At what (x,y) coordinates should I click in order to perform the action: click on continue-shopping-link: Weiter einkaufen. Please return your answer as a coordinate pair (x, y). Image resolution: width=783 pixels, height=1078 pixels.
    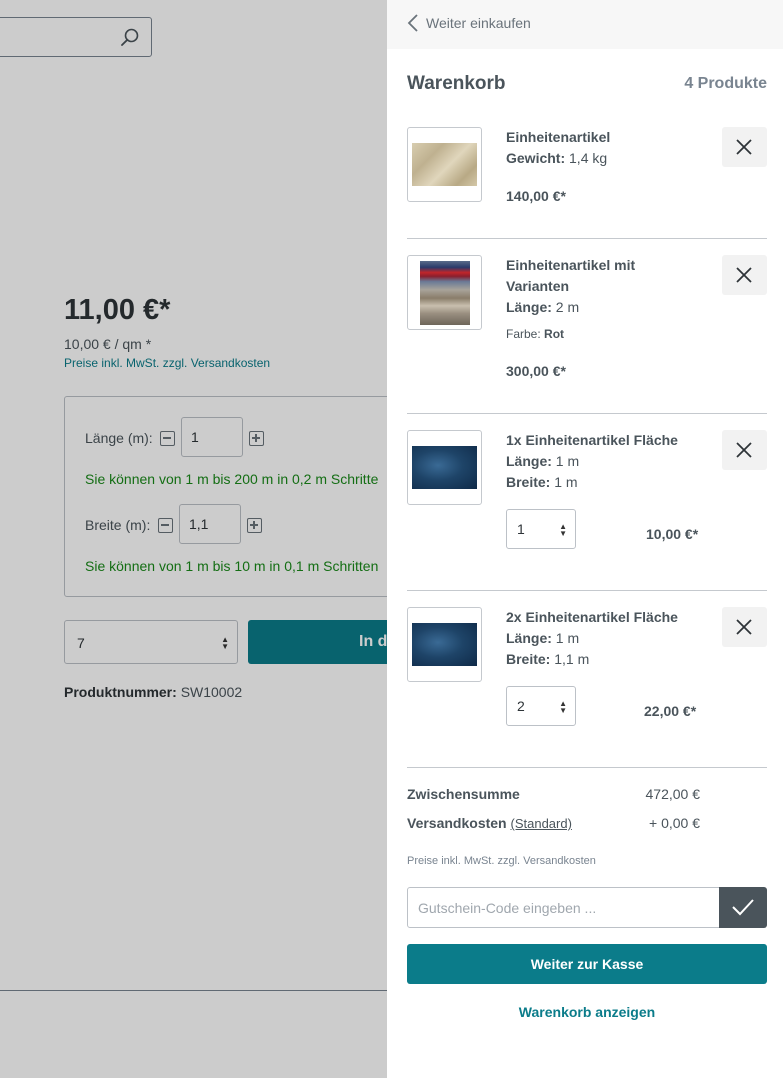
    Looking at the image, I should click on (469, 23).